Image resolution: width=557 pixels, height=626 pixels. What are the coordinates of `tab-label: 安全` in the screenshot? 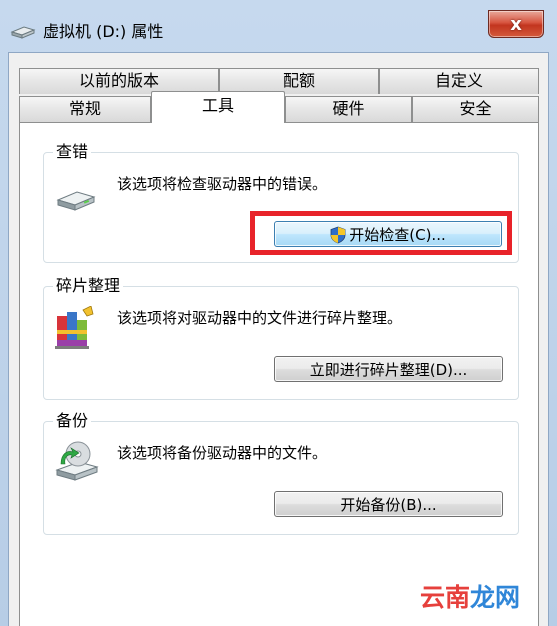 It's located at (475, 108).